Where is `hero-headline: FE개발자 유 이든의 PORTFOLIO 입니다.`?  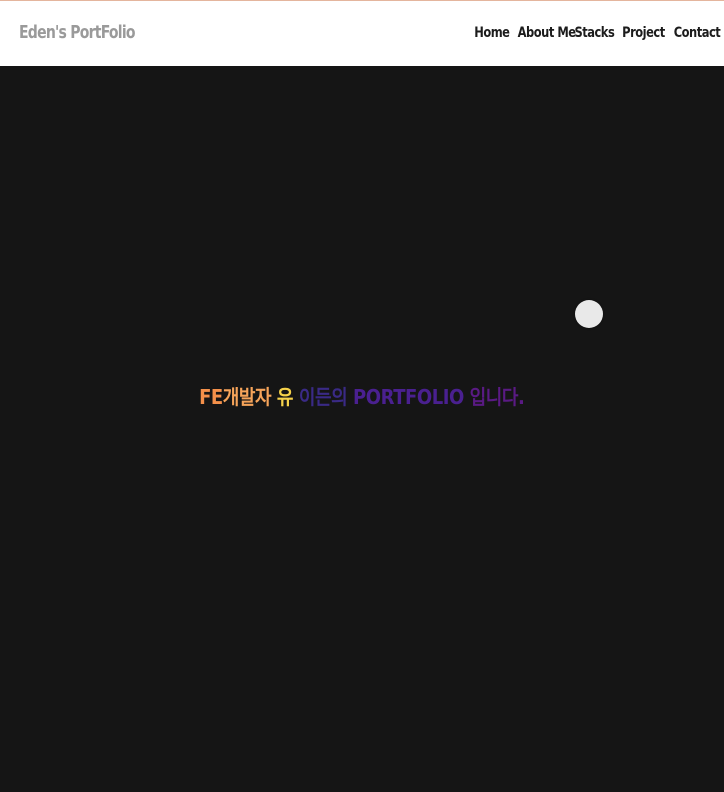
hero-headline: FE개발자 유 이든의 PORTFOLIO 입니다. is located at coordinates (362, 395).